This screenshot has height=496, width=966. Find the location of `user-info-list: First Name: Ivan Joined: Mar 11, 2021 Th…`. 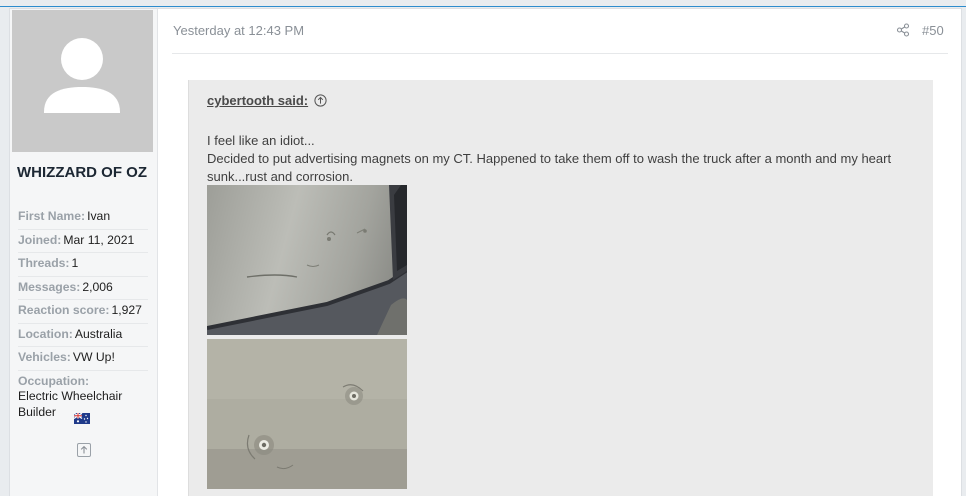

user-info-list: First Name: Ivan Joined: Mar 11, 2021 Th… is located at coordinates (83, 315).